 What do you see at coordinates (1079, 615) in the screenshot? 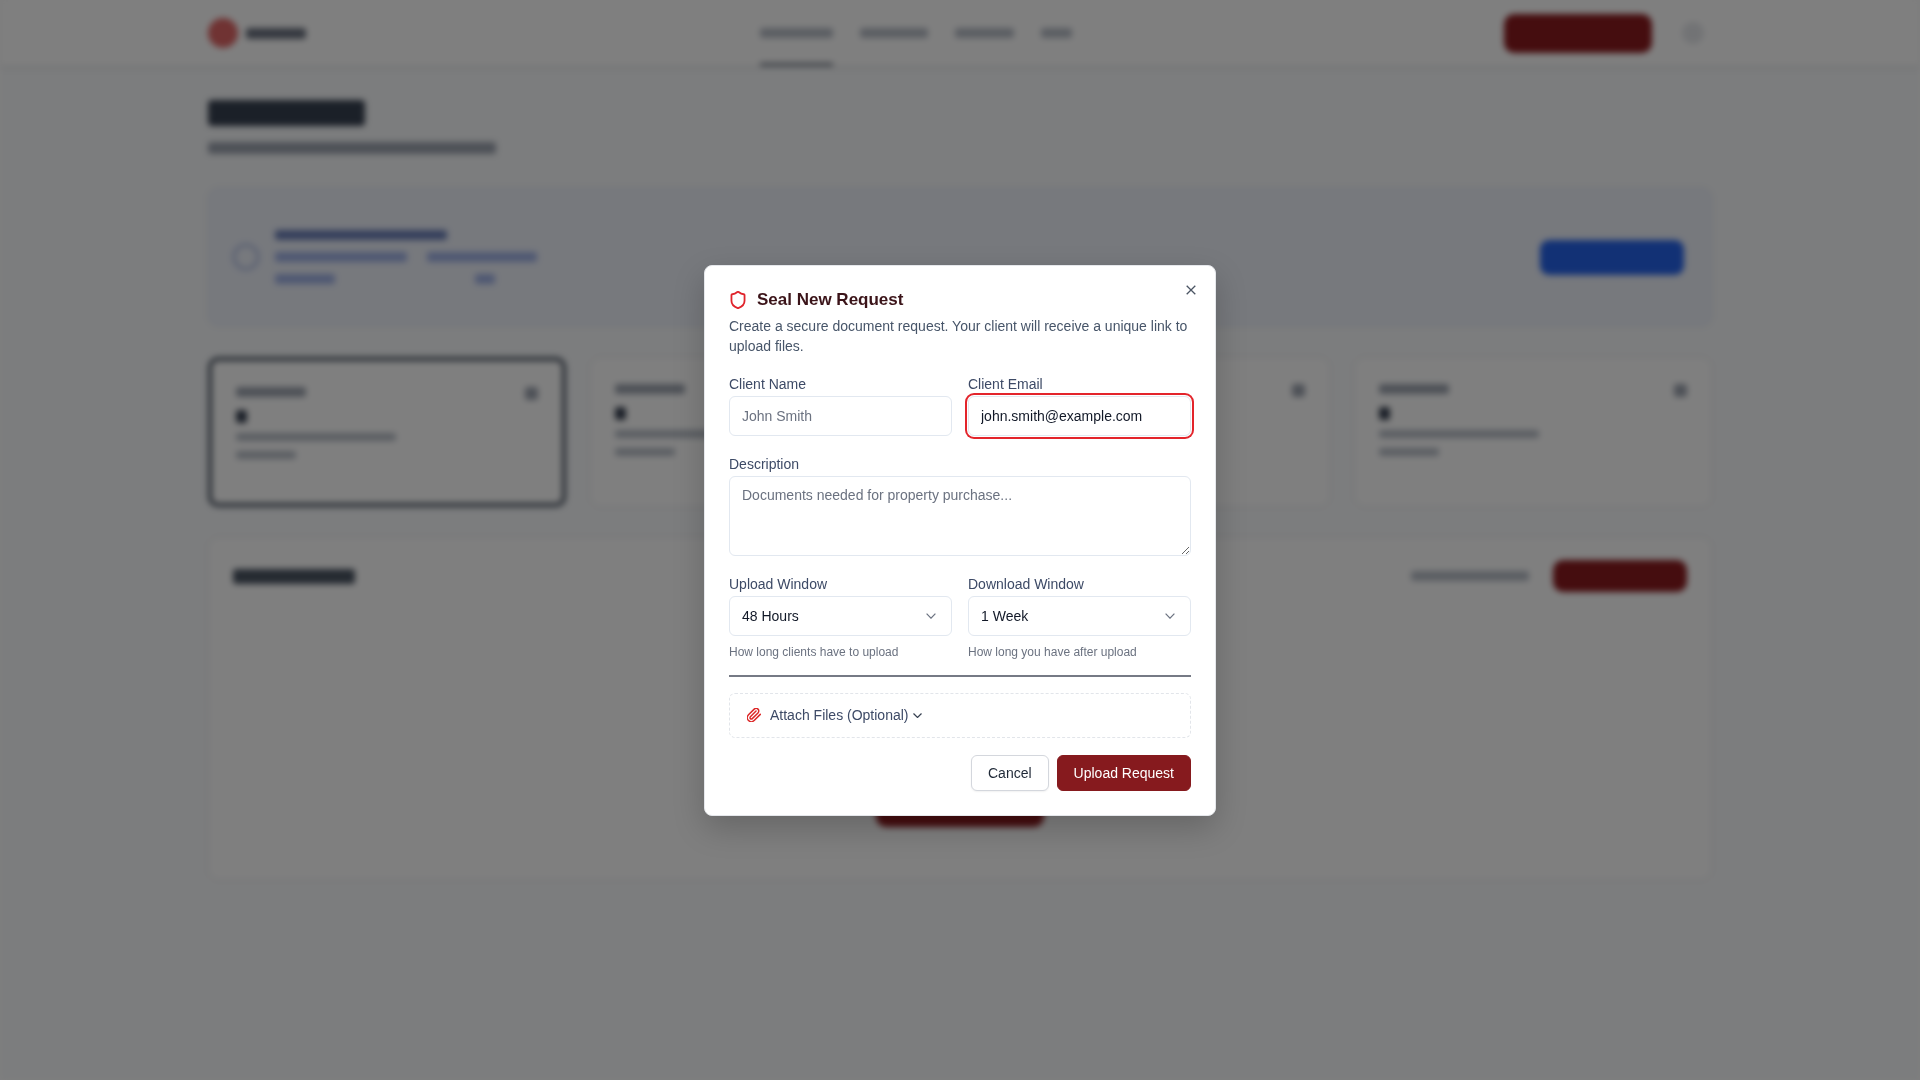
I see `select-dropdown: 1 Week` at bounding box center [1079, 615].